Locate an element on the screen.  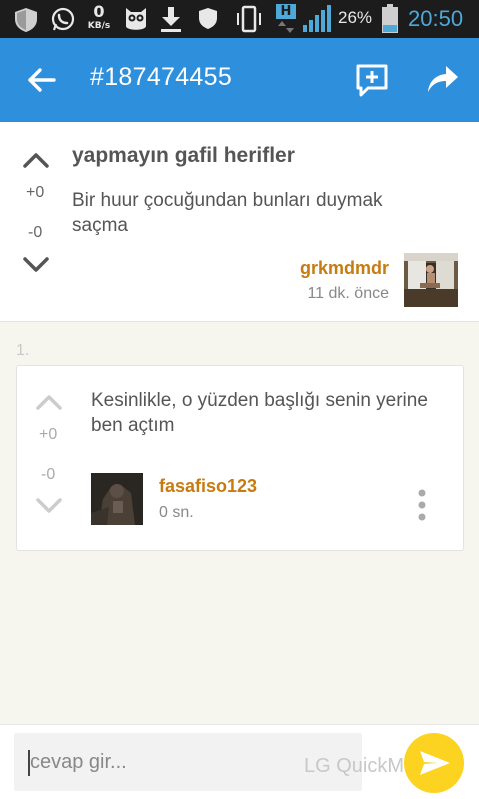
back-arrow-icon is located at coordinates (42, 80).